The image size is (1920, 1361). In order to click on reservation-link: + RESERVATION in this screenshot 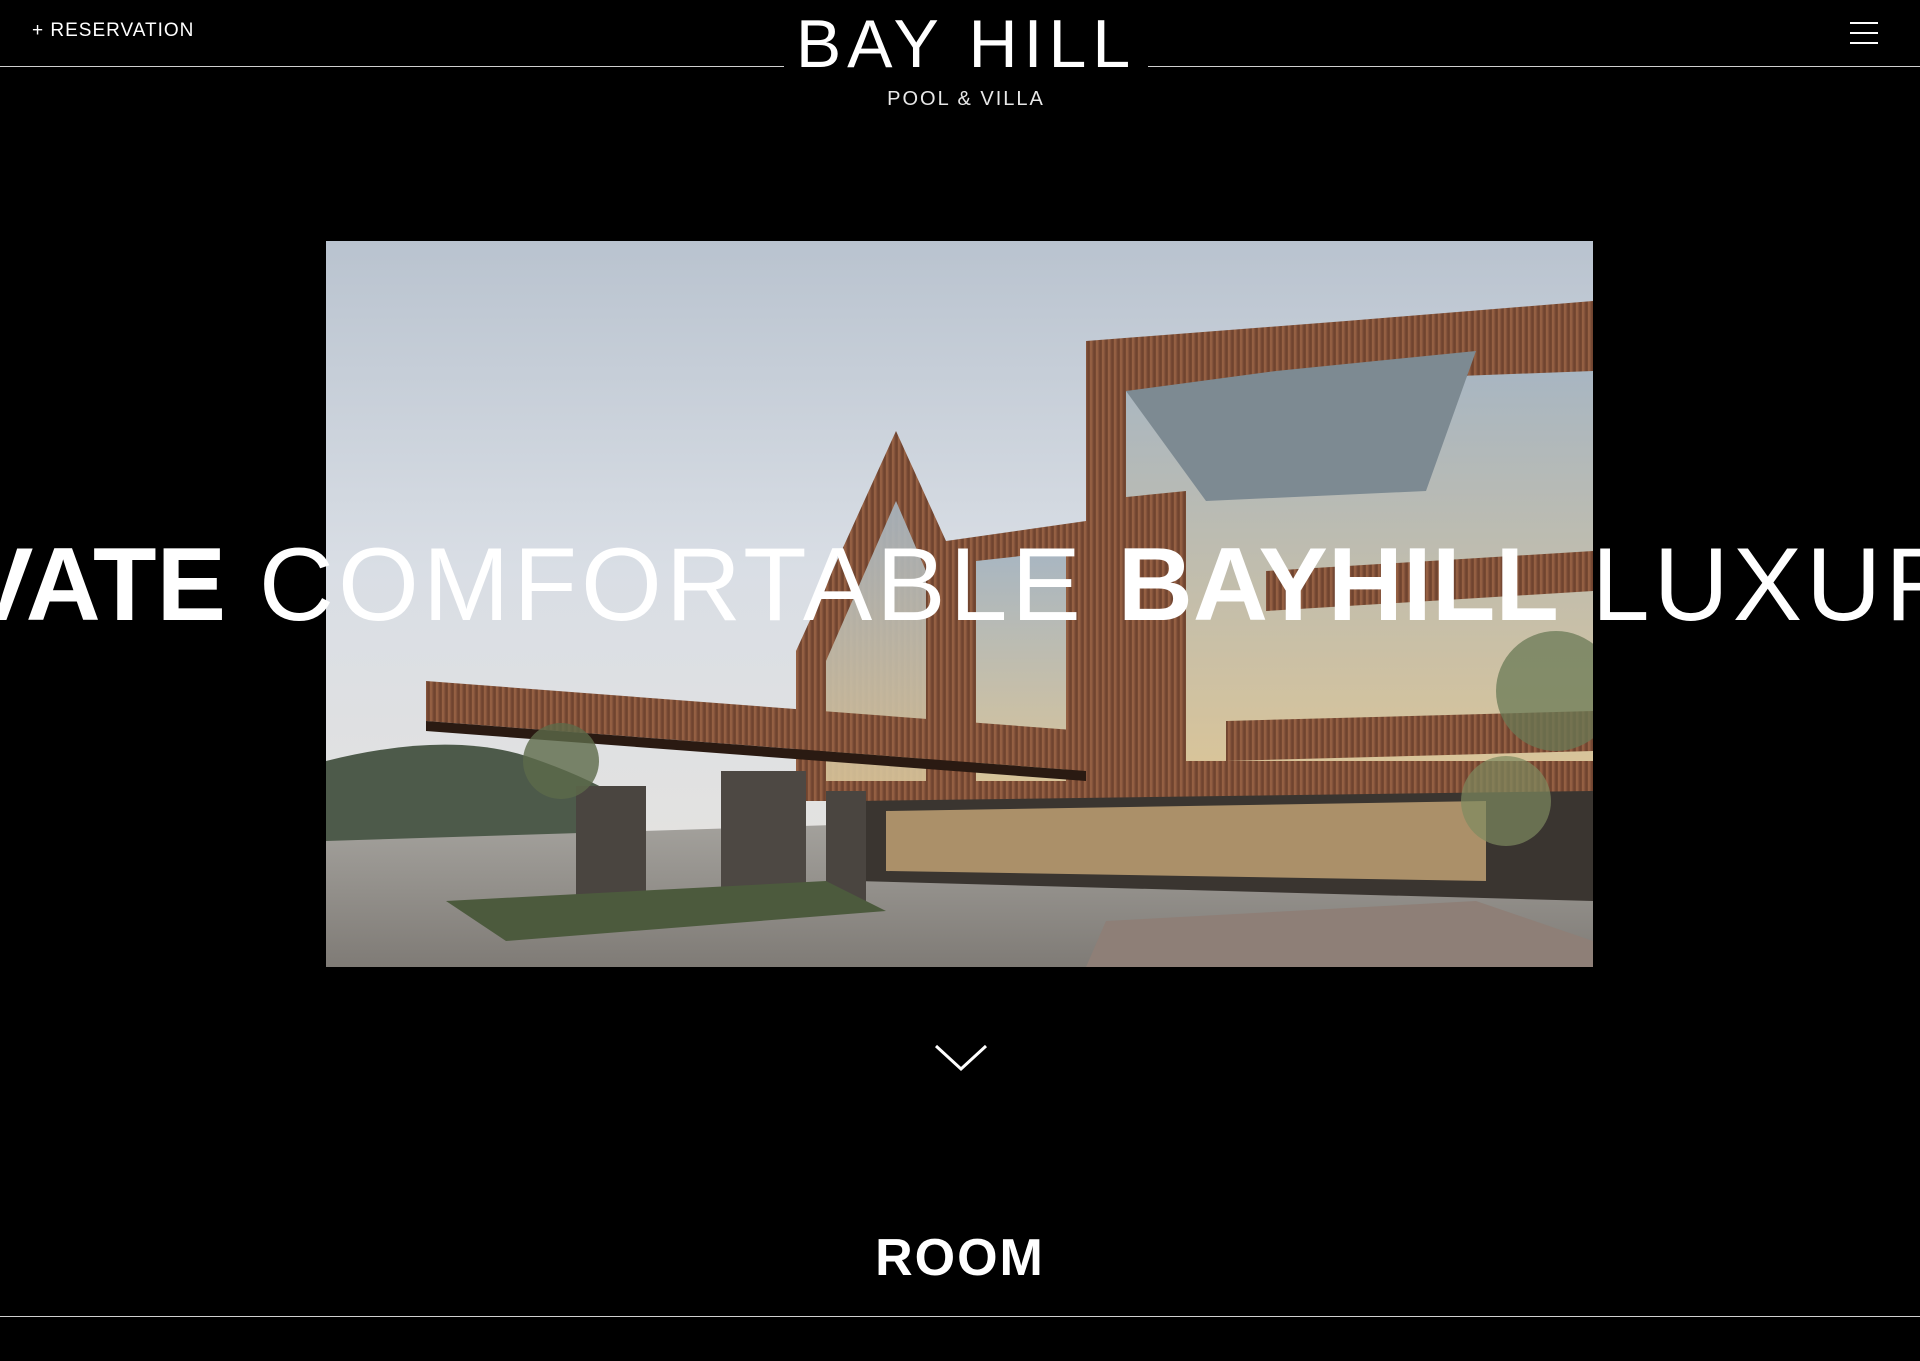, I will do `click(113, 31)`.